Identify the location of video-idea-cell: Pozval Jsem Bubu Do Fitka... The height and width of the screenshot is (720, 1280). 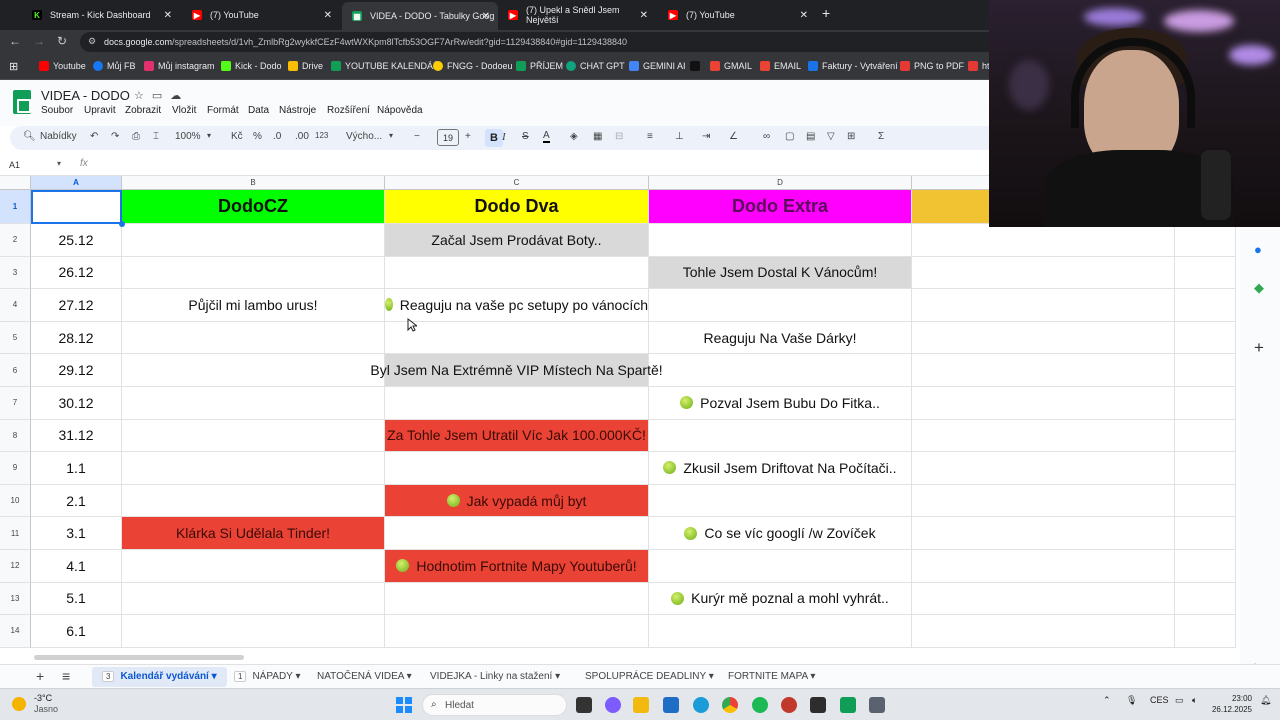
(780, 403).